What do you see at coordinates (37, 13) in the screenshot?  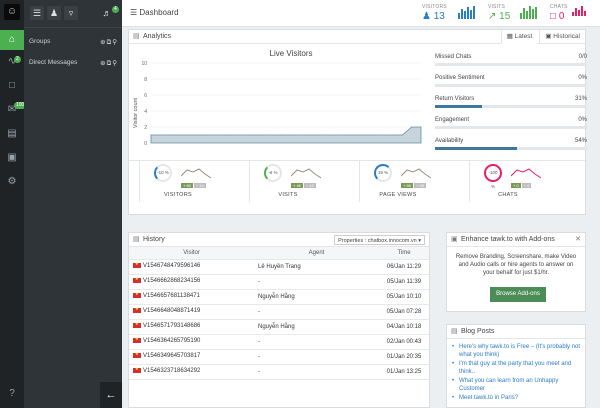 I see `layers-icon: ☰` at bounding box center [37, 13].